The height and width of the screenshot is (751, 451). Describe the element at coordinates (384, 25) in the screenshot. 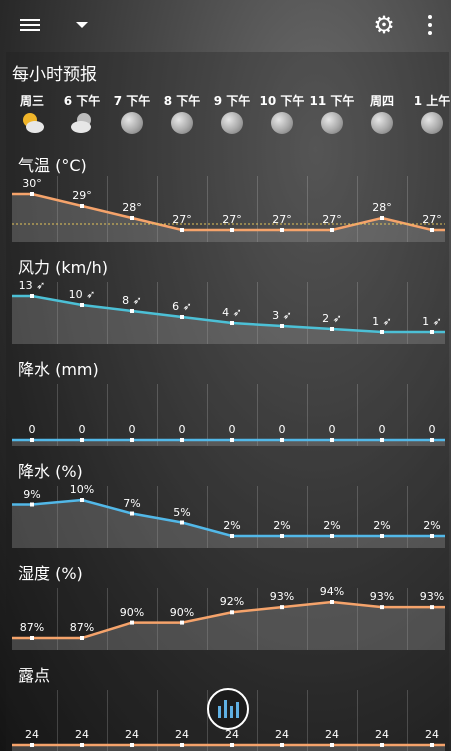

I see `settings-gear-icon: ⚙` at that location.